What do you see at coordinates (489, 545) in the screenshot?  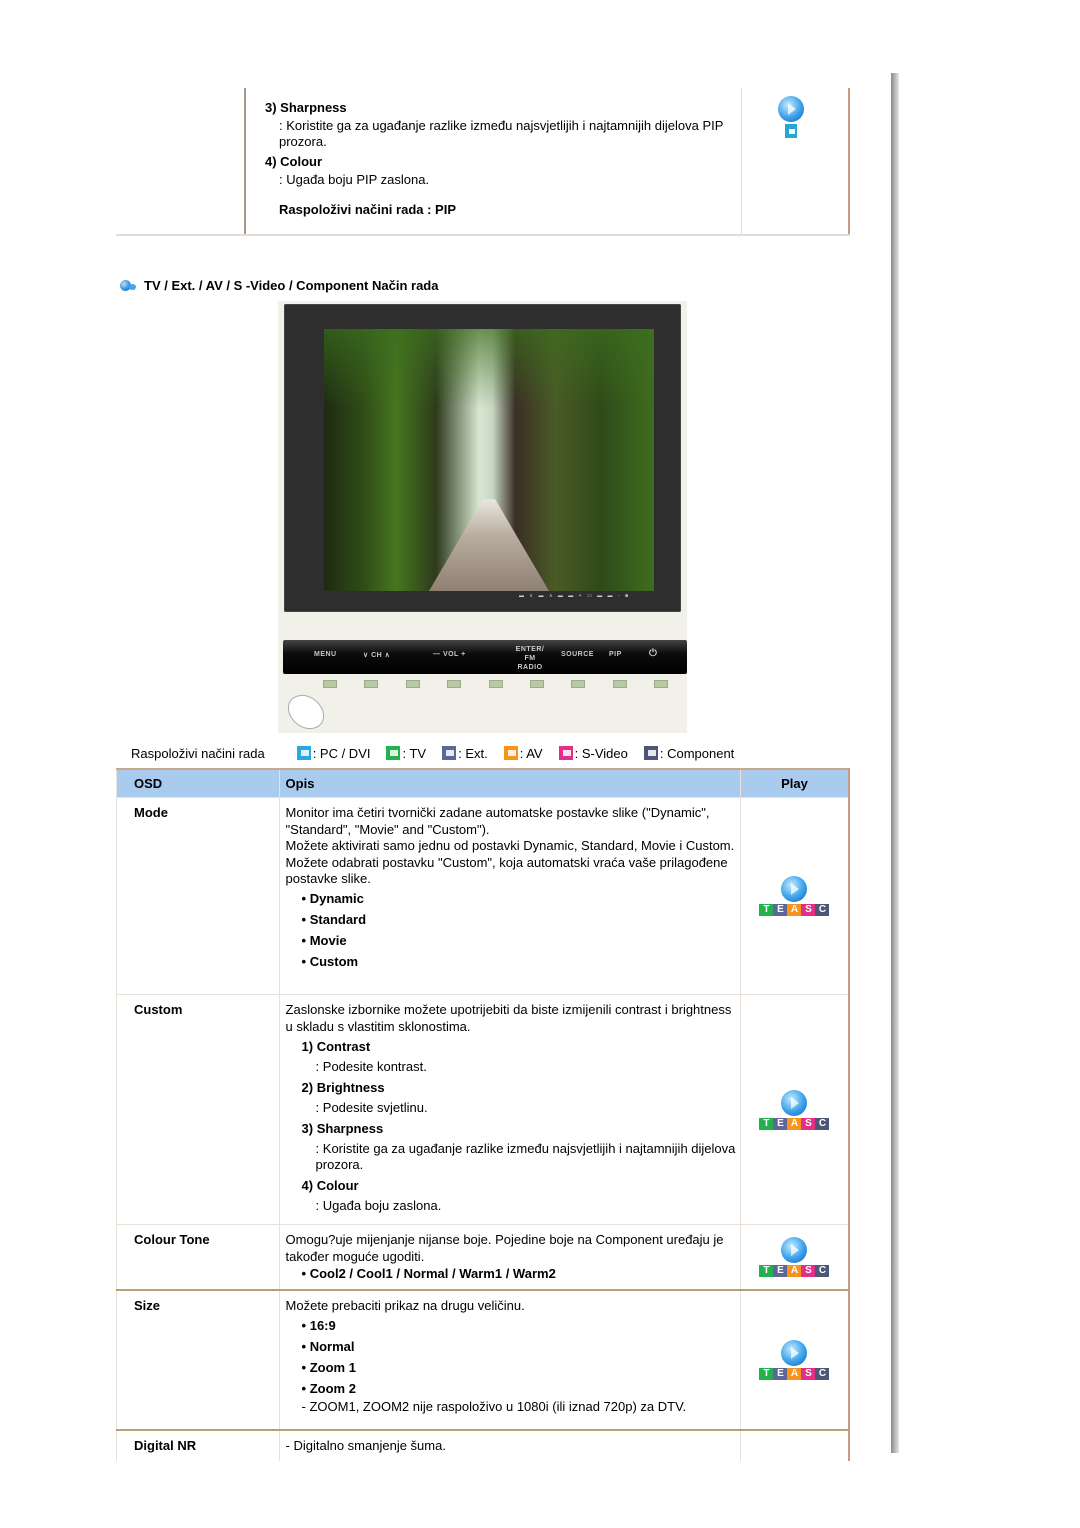 I see `garden-path` at bounding box center [489, 545].